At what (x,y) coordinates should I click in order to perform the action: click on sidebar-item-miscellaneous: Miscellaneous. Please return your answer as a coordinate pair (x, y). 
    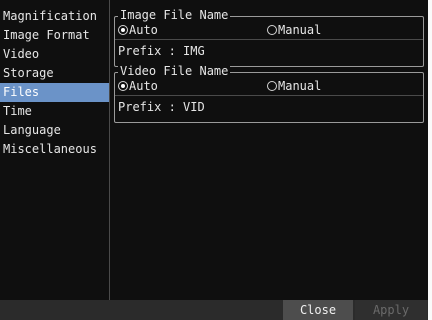
    Looking at the image, I should click on (54, 149).